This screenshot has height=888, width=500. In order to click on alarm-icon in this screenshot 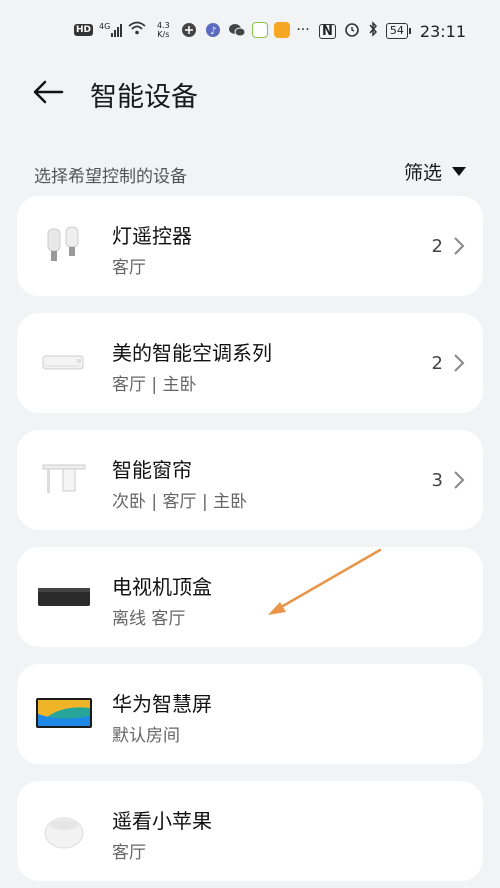, I will do `click(352, 31)`.